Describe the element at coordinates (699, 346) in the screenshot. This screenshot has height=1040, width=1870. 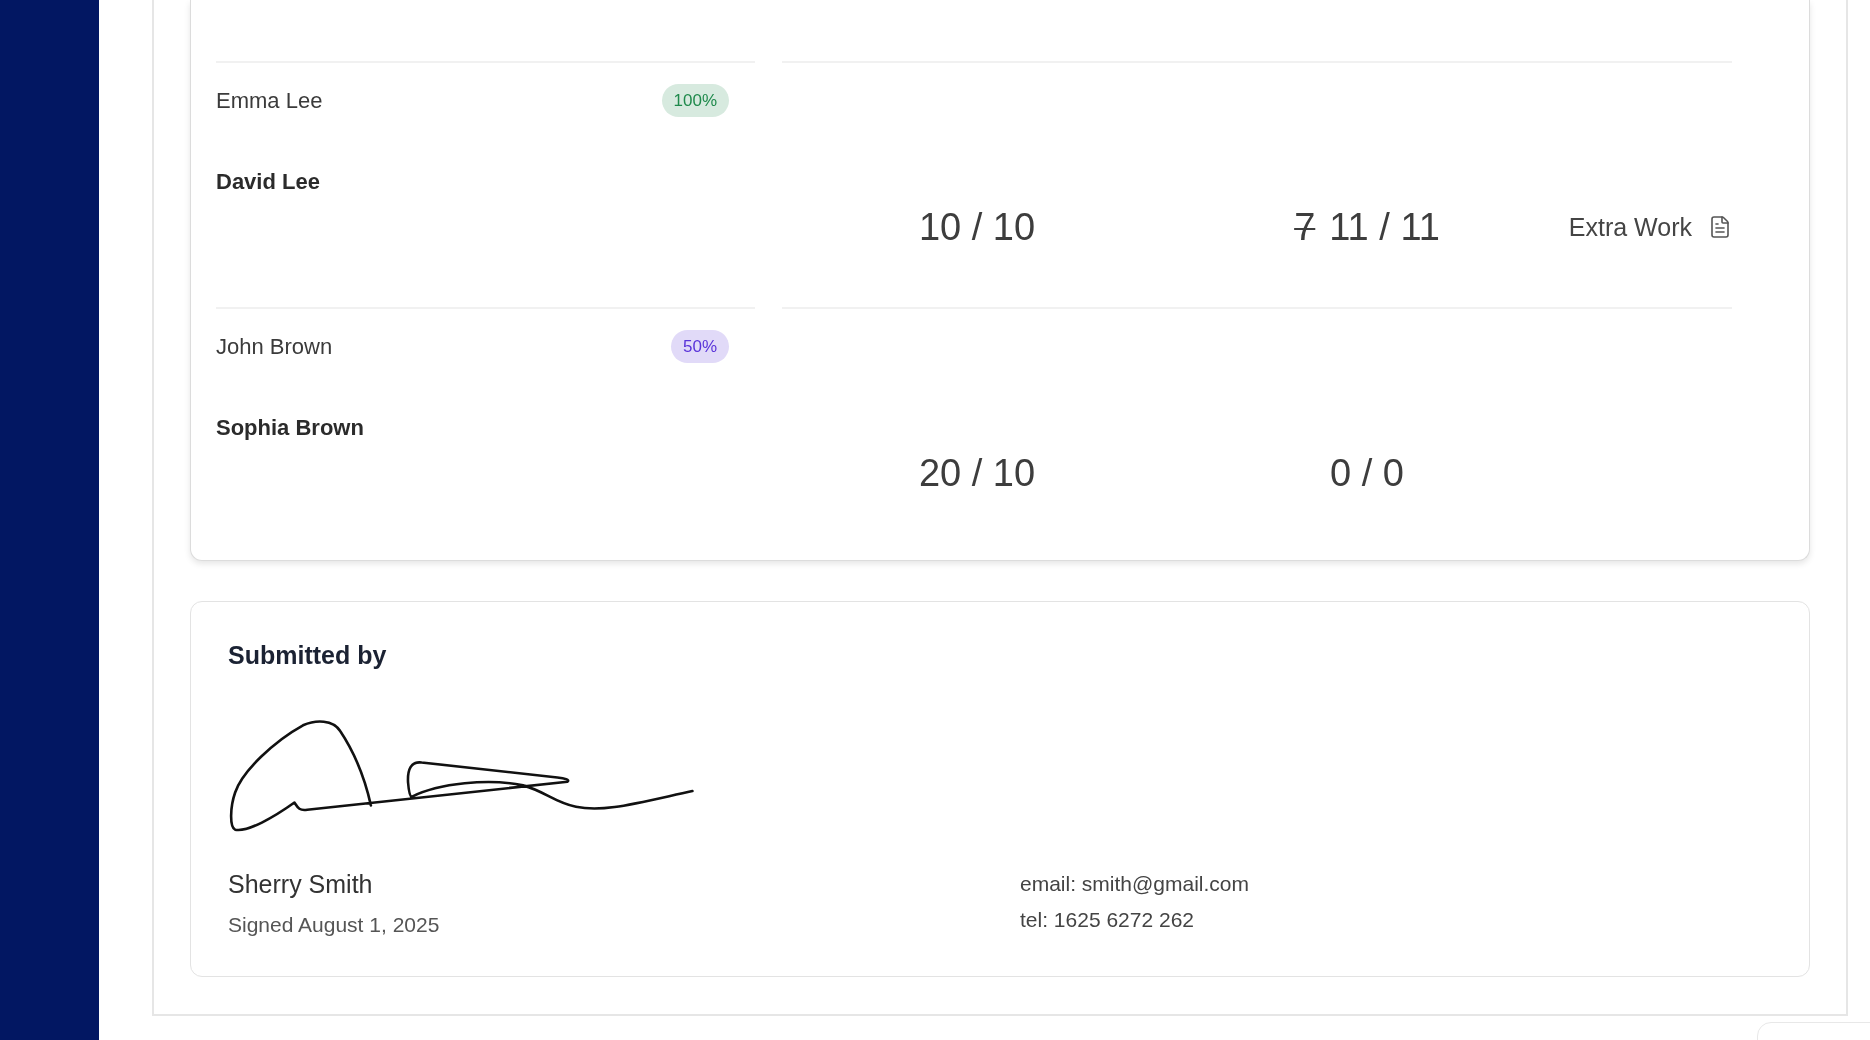
I see `completion-badge: 50%` at that location.